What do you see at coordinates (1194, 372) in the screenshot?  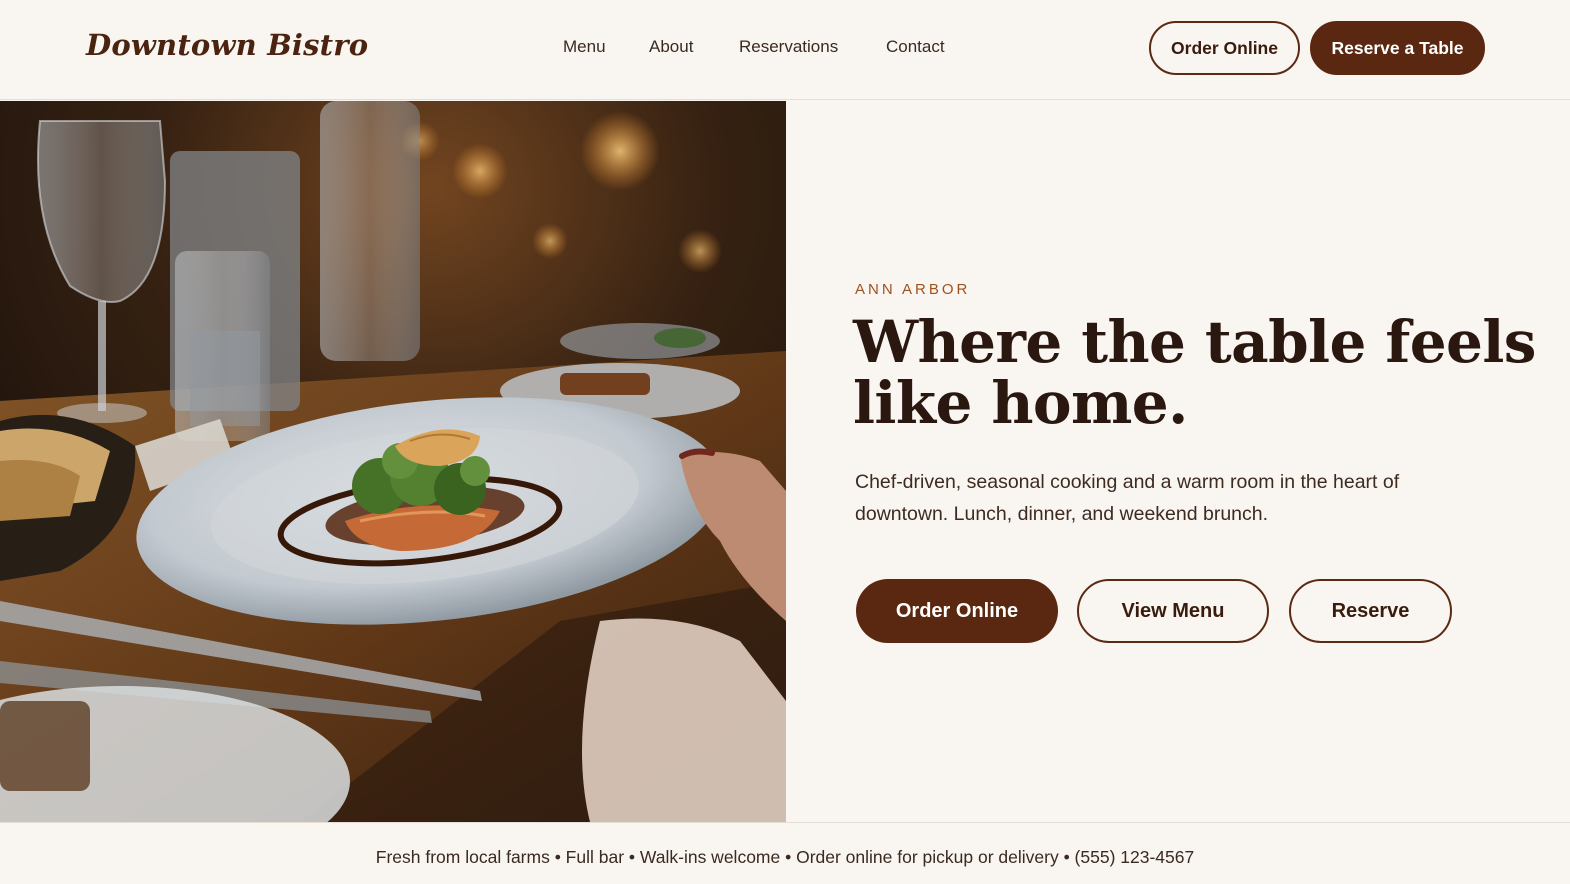 I see `hero-headline: Where the table feels like home.` at bounding box center [1194, 372].